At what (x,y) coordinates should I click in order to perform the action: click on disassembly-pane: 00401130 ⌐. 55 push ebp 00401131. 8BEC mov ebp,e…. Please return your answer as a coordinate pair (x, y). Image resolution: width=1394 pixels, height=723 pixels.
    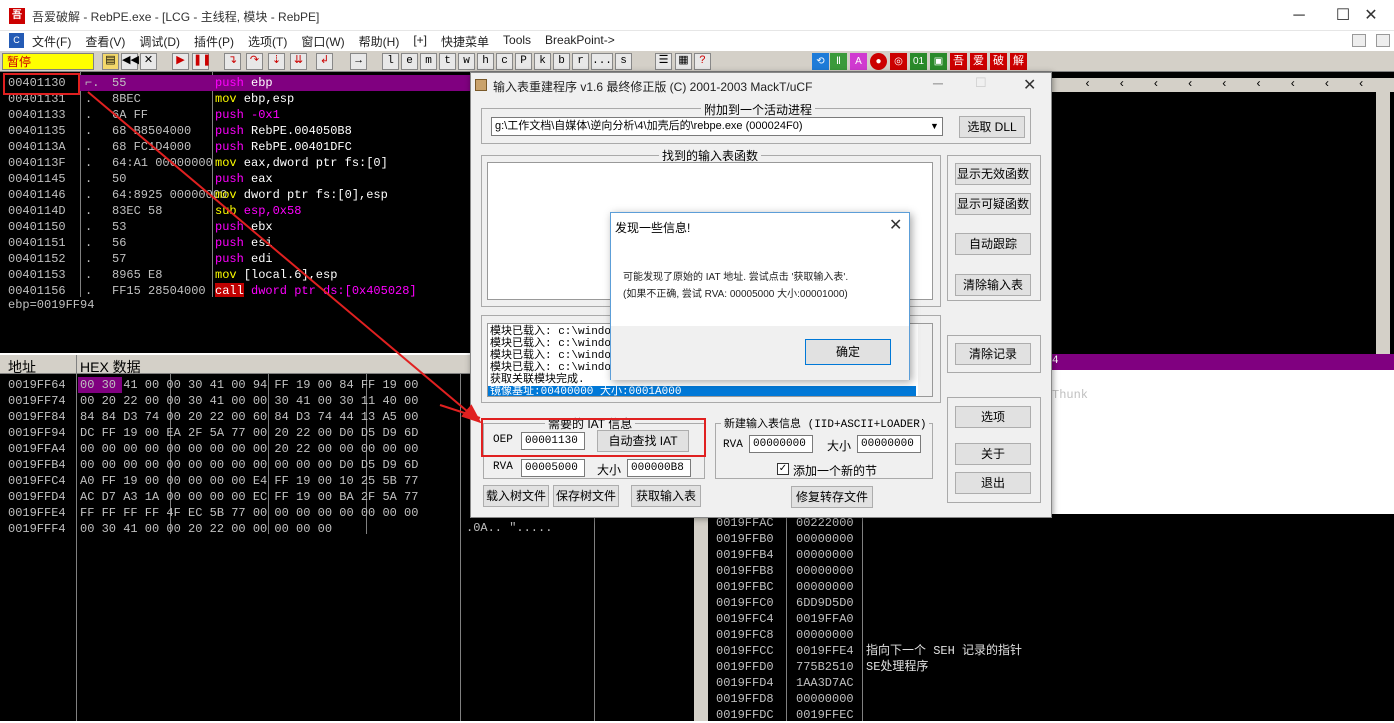
    Looking at the image, I should click on (235, 185).